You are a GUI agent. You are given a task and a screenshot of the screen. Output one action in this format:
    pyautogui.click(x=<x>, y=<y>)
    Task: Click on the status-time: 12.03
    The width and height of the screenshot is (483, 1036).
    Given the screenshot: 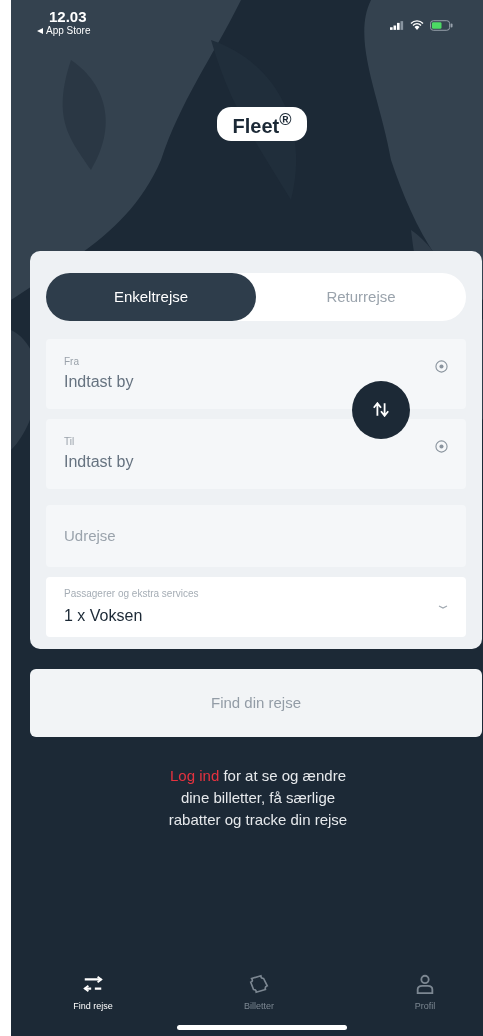 What is the action you would take?
    pyautogui.click(x=68, y=16)
    